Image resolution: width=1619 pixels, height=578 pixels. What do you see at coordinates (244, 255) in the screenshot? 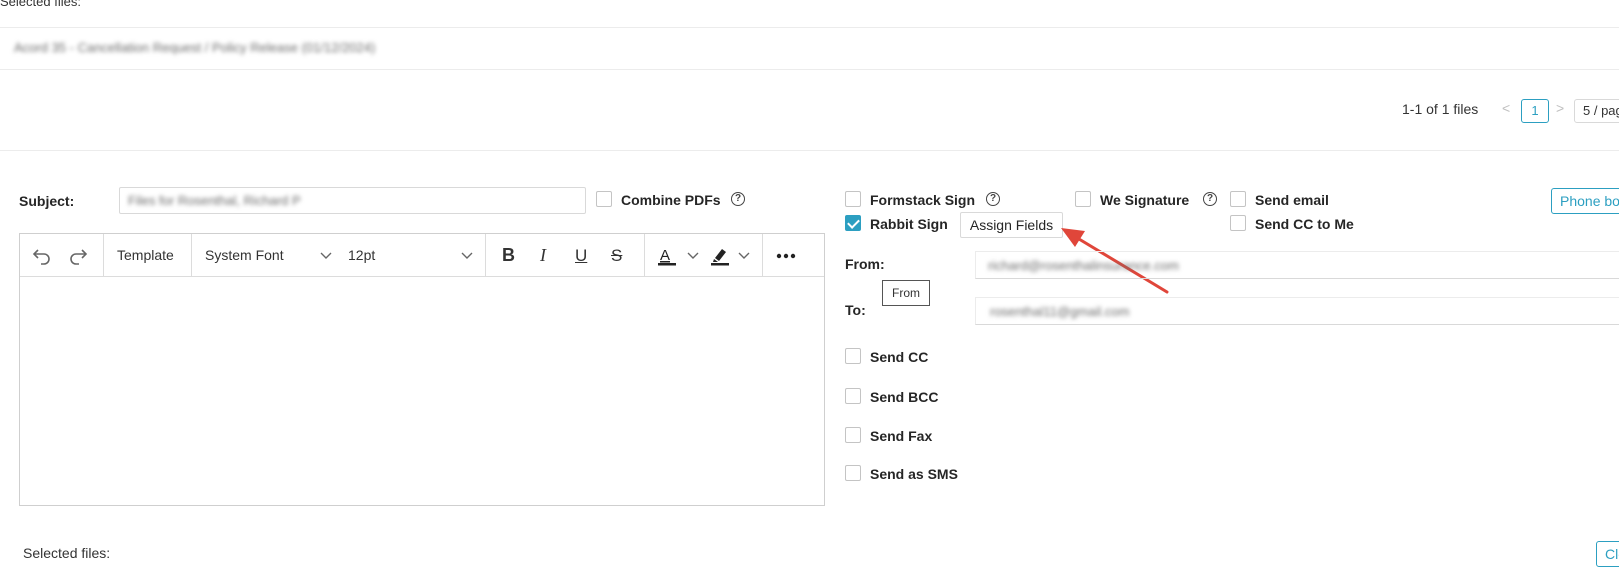
I see `font-family-select: System Font` at bounding box center [244, 255].